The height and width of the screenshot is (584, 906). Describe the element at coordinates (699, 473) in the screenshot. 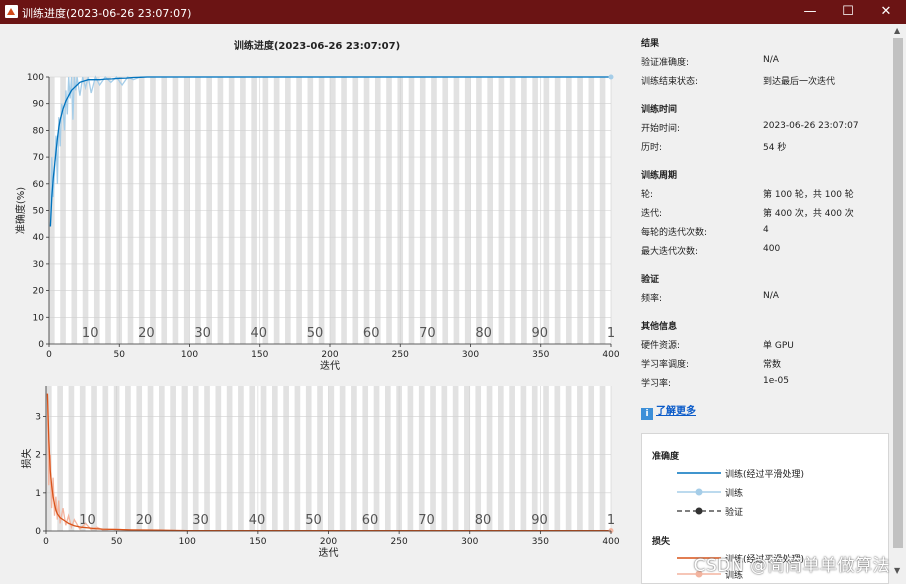

I see `legend-line-blue` at that location.